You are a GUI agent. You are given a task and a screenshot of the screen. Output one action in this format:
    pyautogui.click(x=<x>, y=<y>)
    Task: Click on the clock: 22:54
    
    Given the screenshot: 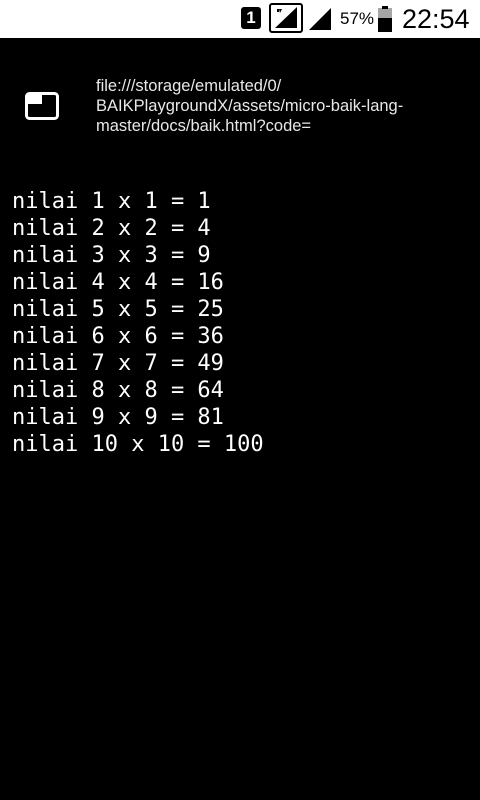 What is the action you would take?
    pyautogui.click(x=436, y=19)
    